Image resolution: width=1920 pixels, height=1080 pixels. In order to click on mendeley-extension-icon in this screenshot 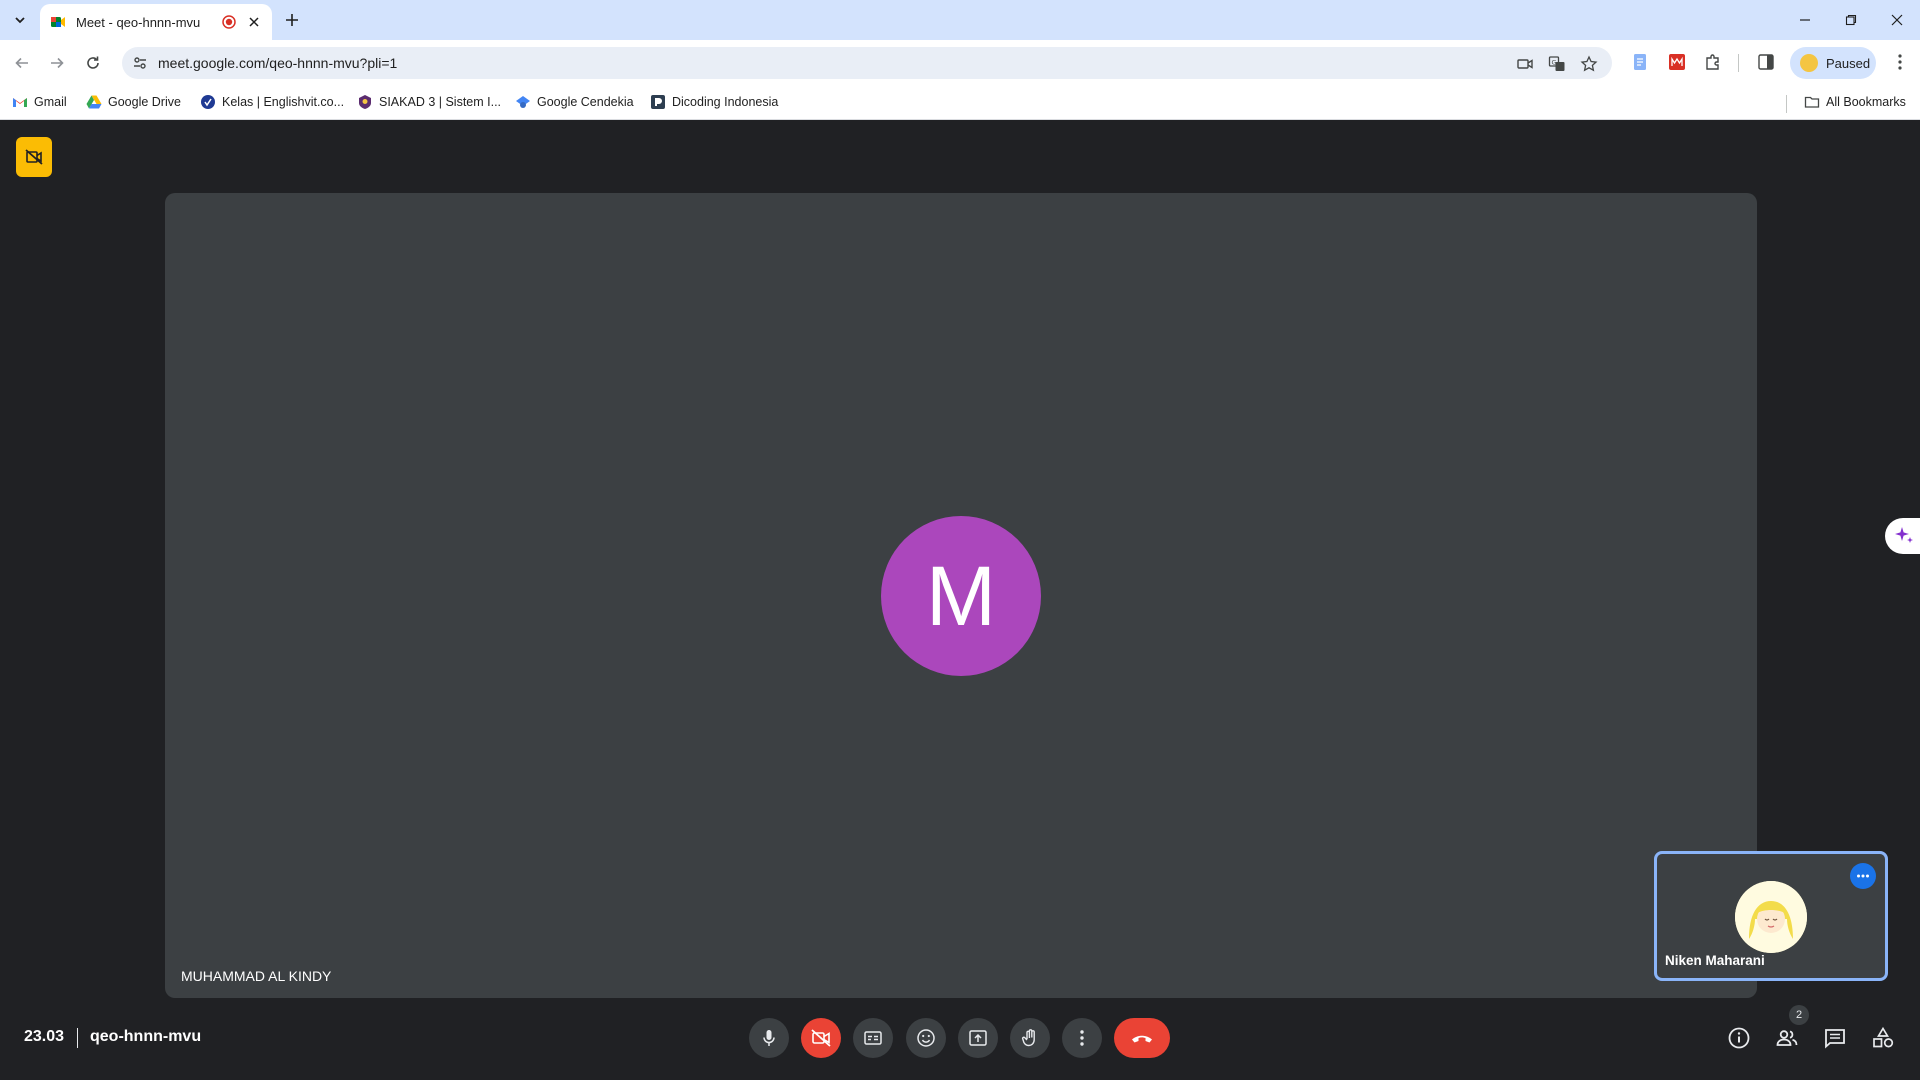, I will do `click(1677, 62)`.